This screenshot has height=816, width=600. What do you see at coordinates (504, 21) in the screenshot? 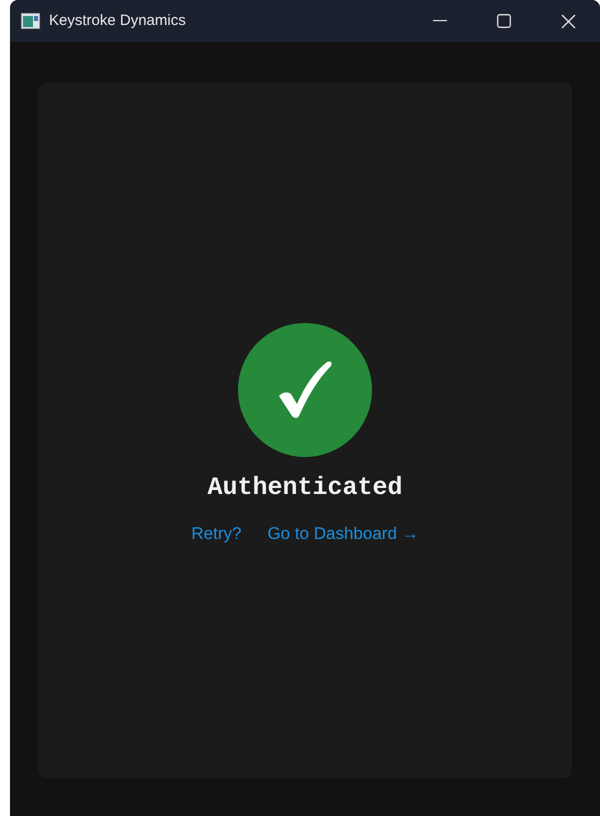
I see `maximize-icon` at bounding box center [504, 21].